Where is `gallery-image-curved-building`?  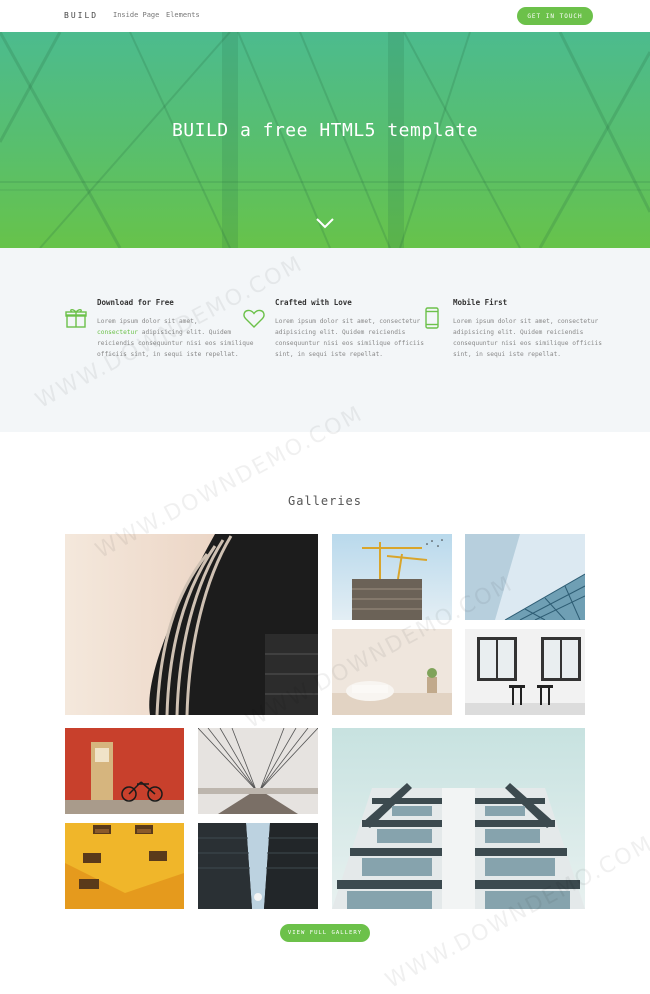
gallery-image-curved-building is located at coordinates (191, 624).